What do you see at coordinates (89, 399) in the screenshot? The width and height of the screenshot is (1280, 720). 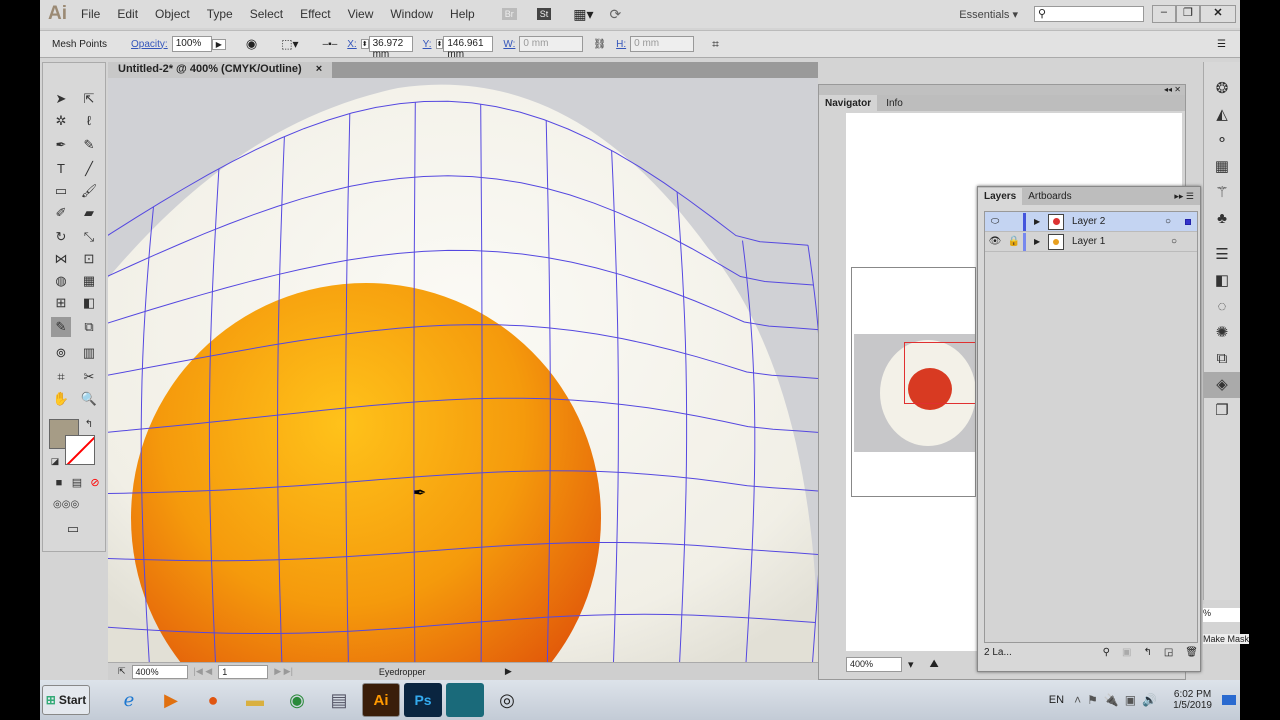 I see `zoom-tool-icon: 🔍` at bounding box center [89, 399].